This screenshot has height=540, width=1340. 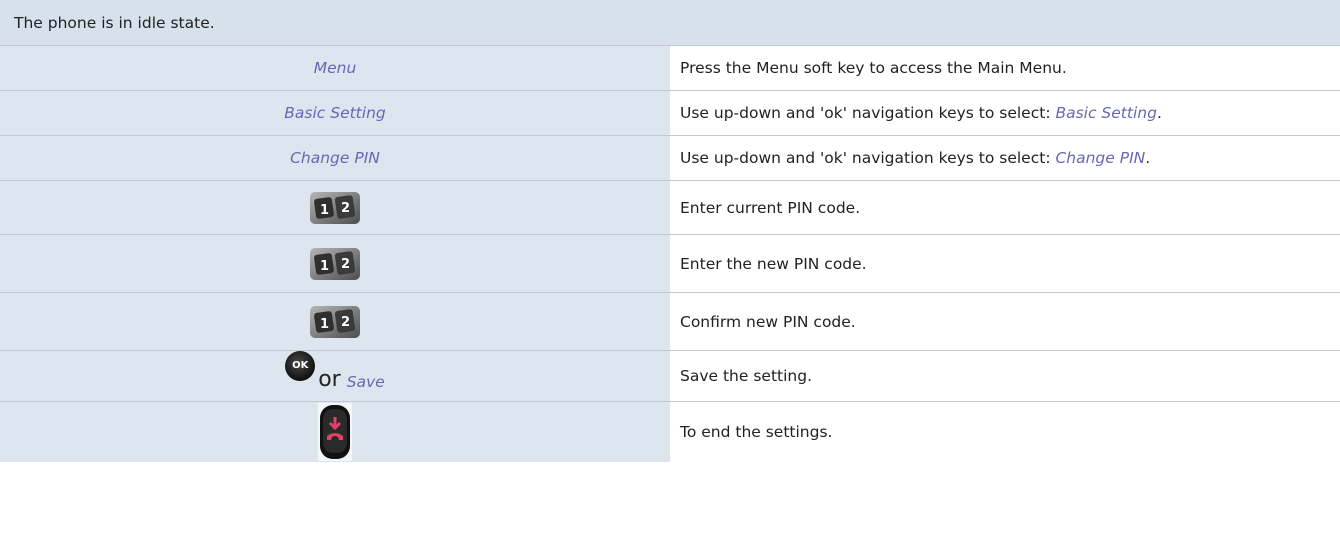 I want to click on ok-button-icon: OK, so click(x=300, y=366).